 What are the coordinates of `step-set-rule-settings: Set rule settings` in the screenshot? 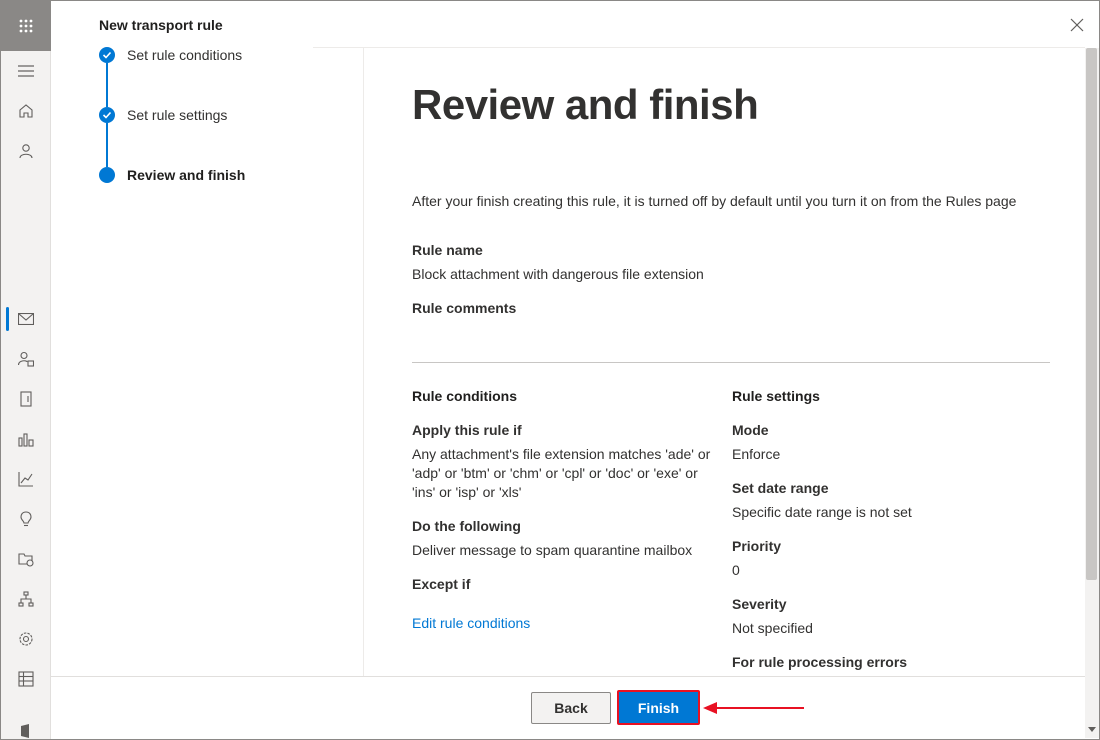 It's located at (163, 115).